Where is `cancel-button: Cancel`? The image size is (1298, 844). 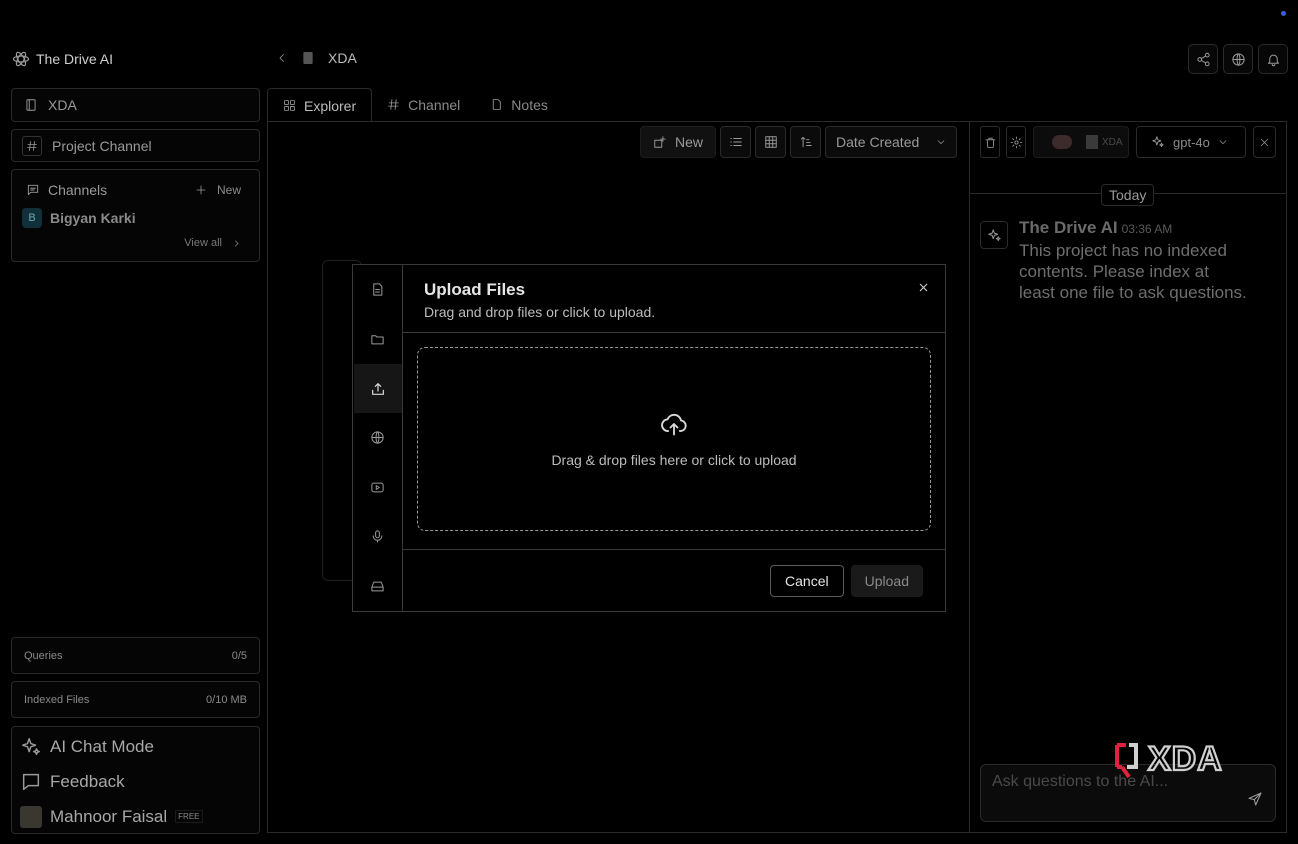
cancel-button: Cancel is located at coordinates (807, 580).